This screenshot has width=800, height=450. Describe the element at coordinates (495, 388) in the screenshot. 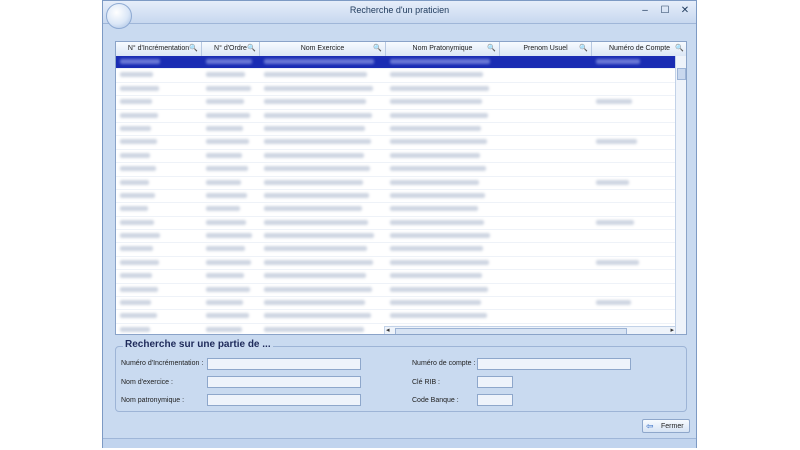

I see `rib-key-input` at that location.